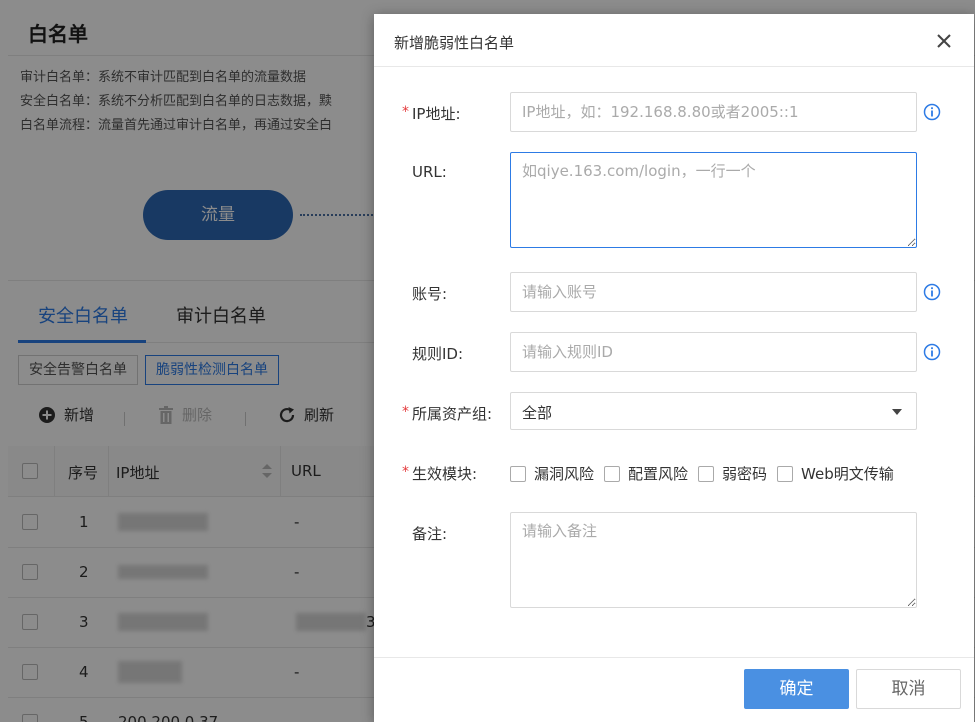  Describe the element at coordinates (713, 200) in the screenshot. I see `url-textarea` at that location.